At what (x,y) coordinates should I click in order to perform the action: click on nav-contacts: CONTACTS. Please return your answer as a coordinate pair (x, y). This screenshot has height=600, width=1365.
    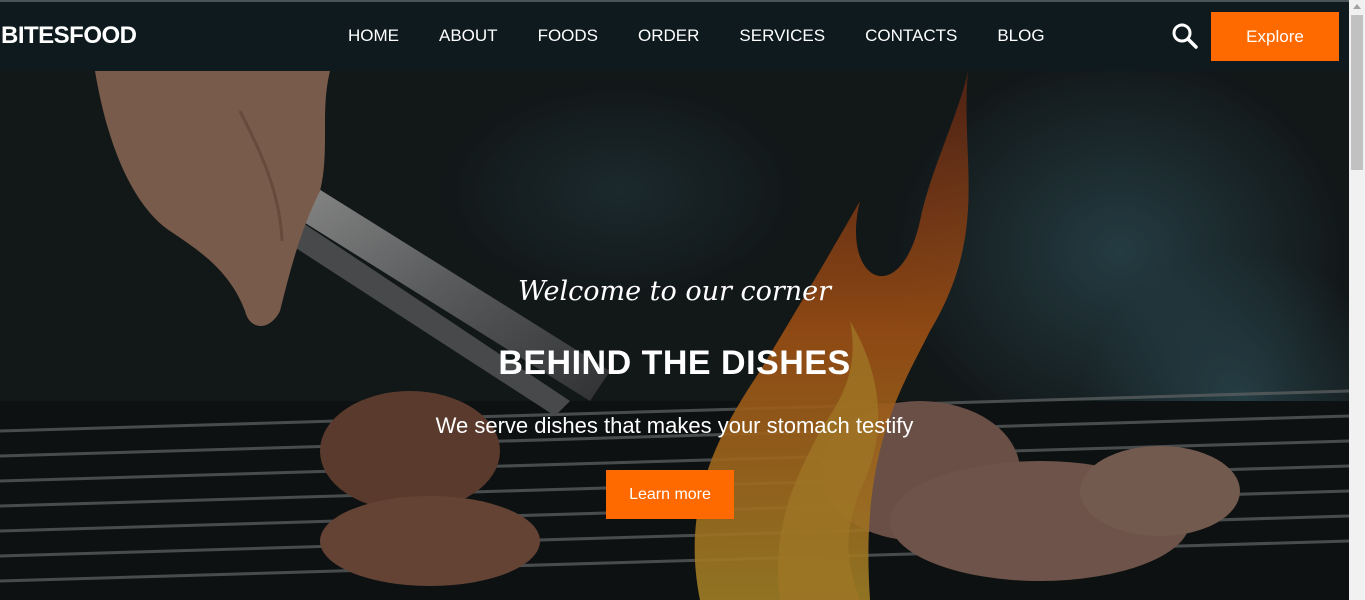
    Looking at the image, I should click on (911, 36).